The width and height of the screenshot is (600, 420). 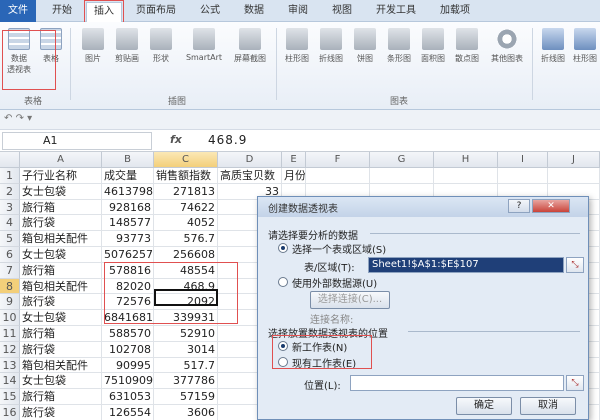 I want to click on sheet-cell: 74622, so click(x=186, y=207).